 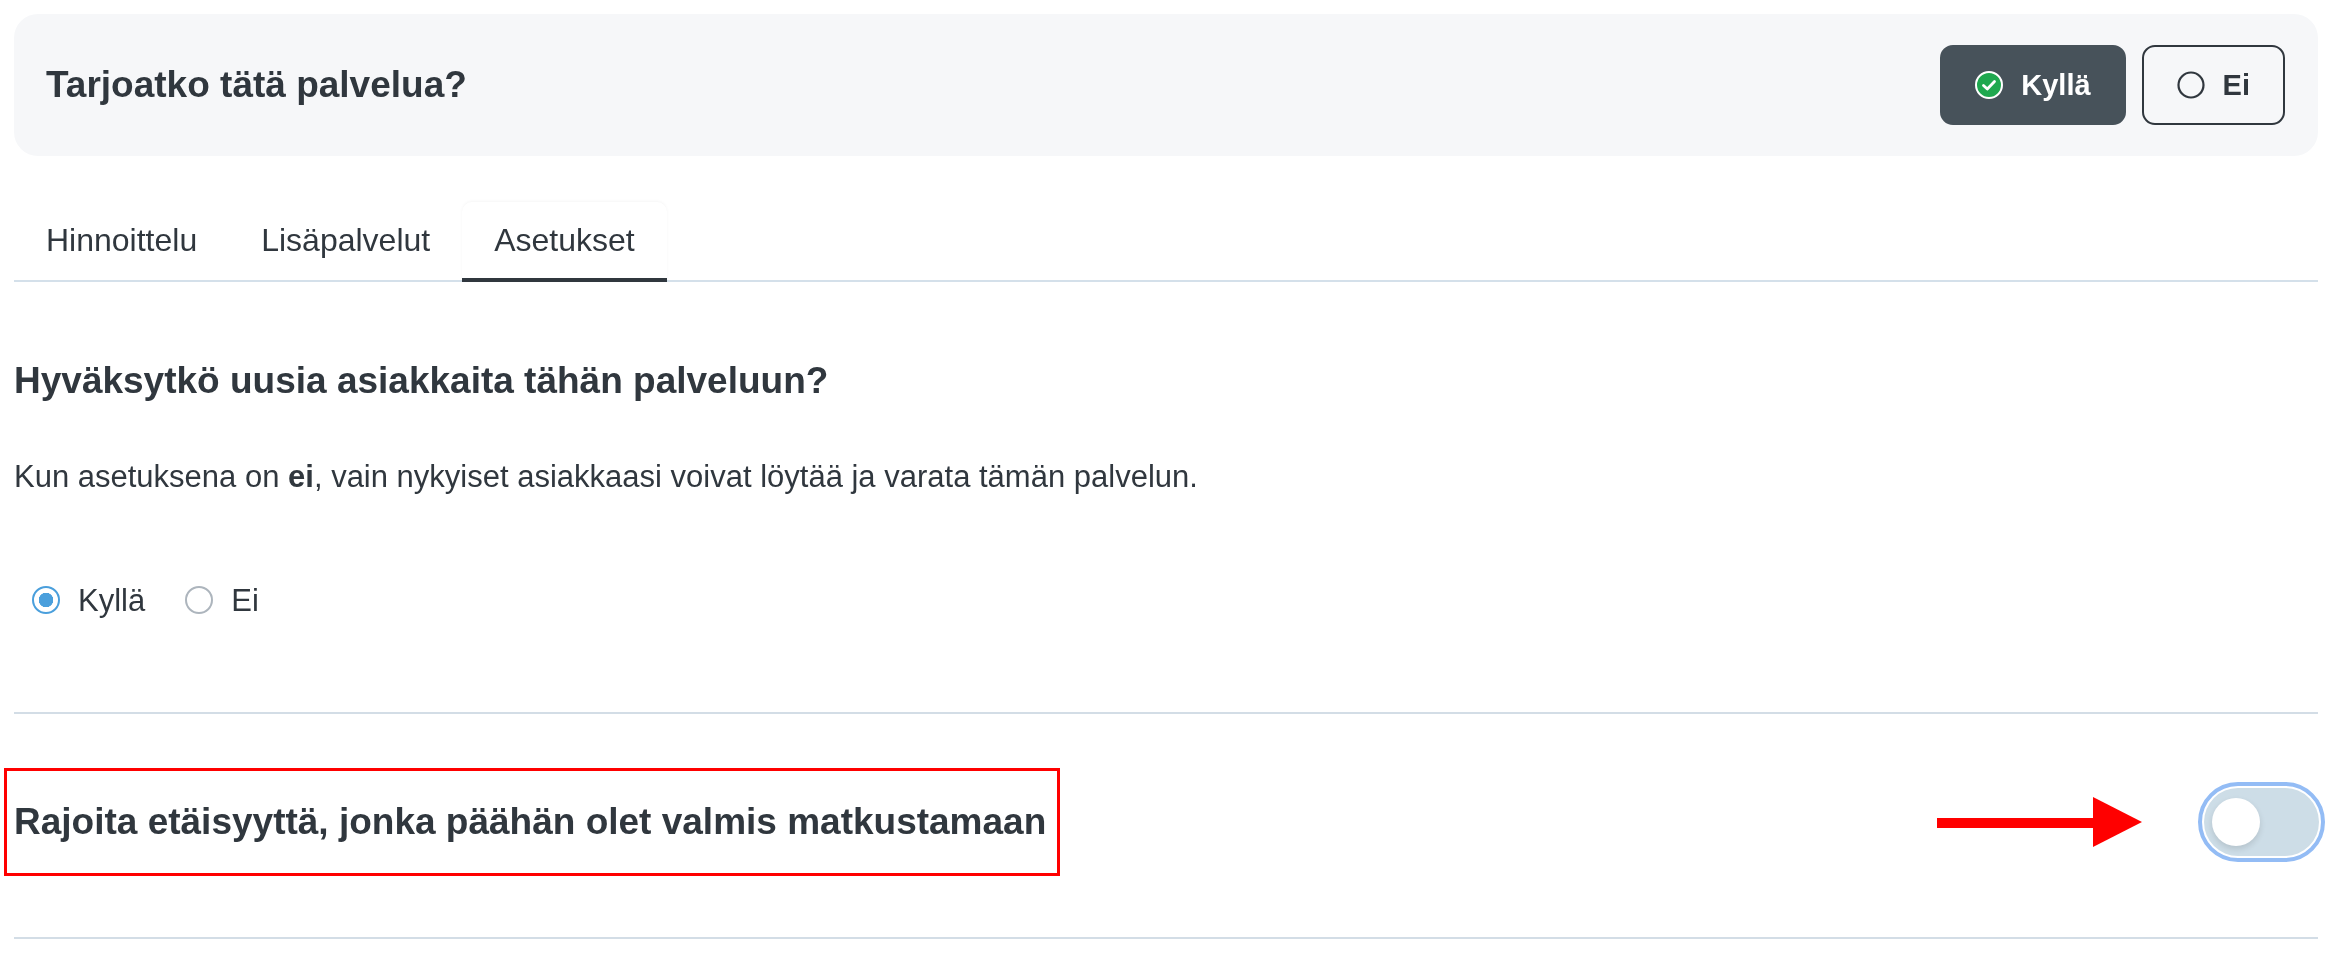 I want to click on tab: Hinnoittelu, so click(x=122, y=242).